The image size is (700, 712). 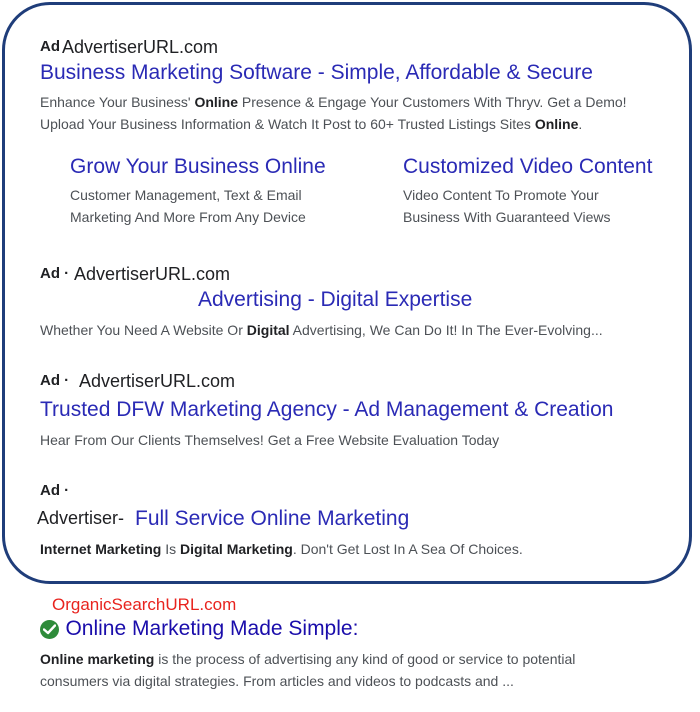 What do you see at coordinates (268, 330) in the screenshot?
I see `highlighted-keyword: Digital` at bounding box center [268, 330].